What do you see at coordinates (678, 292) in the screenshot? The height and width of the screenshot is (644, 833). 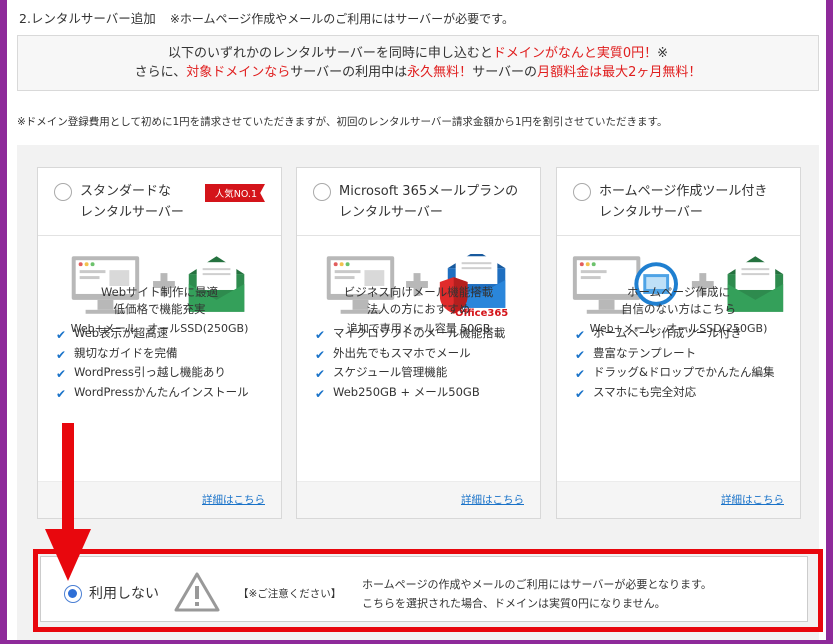 I see `plan-desc-line: ホームページ作成に` at bounding box center [678, 292].